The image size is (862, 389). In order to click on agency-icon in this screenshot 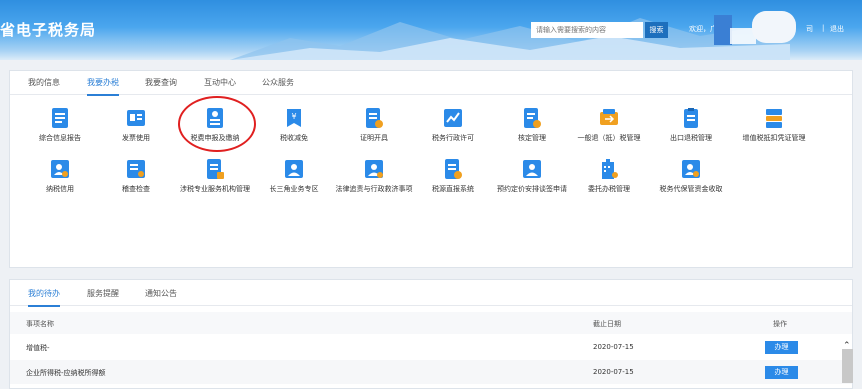, I will do `click(215, 169)`.